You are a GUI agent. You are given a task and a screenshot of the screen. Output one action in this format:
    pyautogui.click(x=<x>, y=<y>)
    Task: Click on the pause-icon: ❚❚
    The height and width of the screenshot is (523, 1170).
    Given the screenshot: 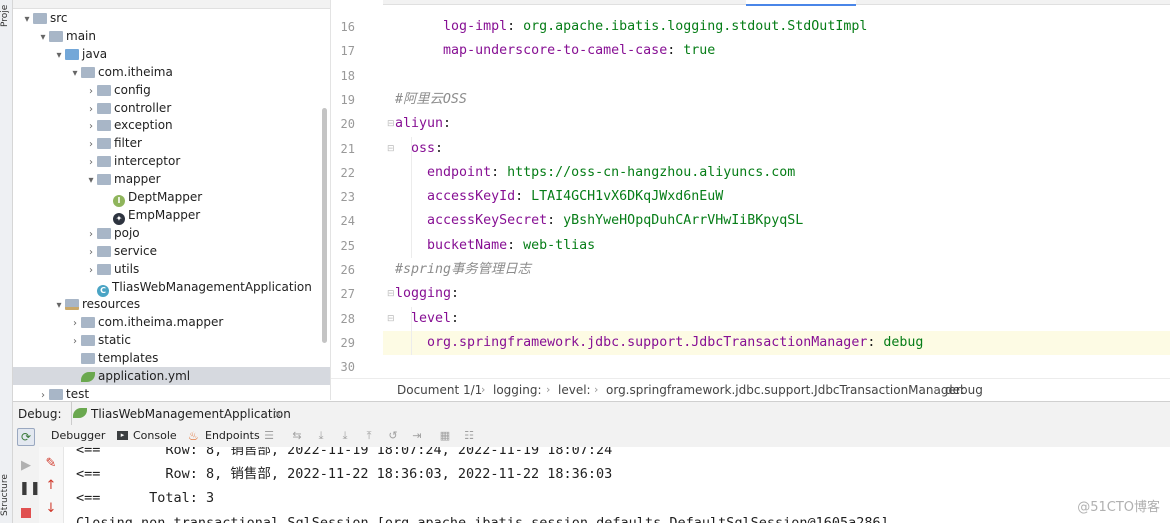 What is the action you would take?
    pyautogui.click(x=30, y=489)
    